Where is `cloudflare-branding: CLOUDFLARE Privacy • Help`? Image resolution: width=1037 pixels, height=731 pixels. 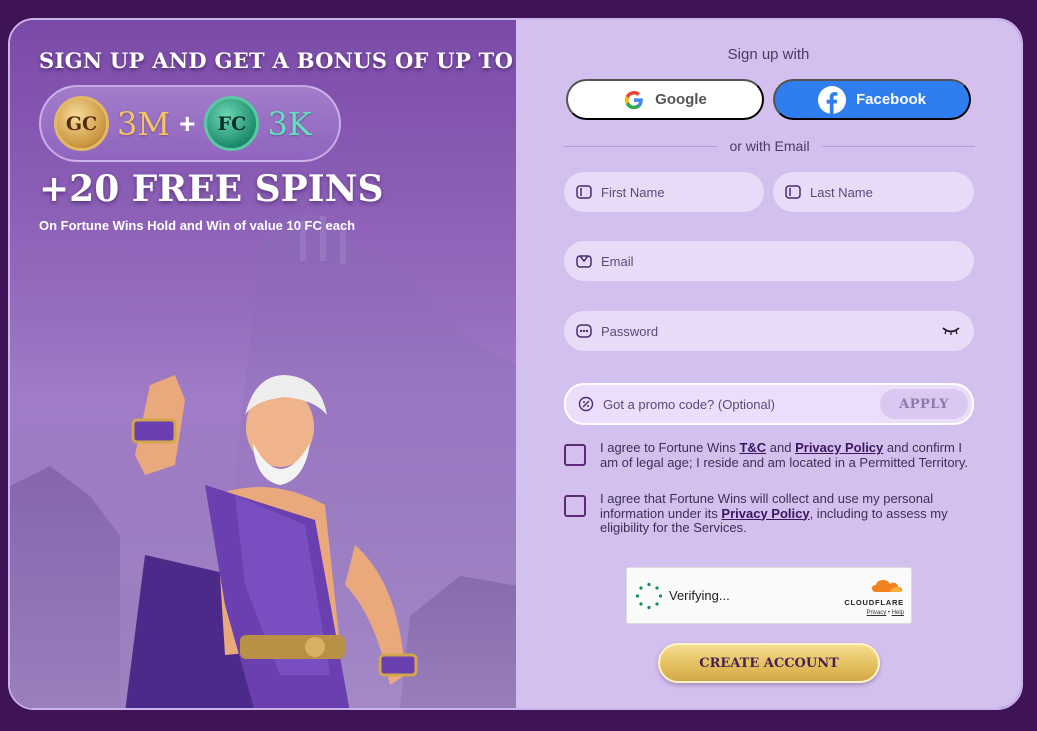
cloudflare-branding: CLOUDFLARE Privacy • Help is located at coordinates (874, 596).